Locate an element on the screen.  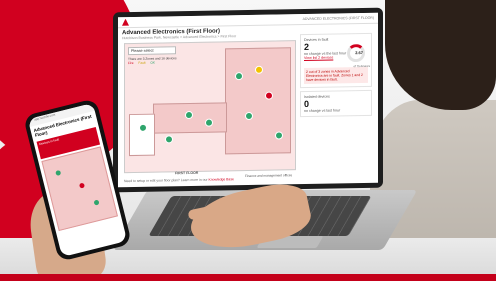
phone-device-marker-fire is located at coordinates (82, 185).